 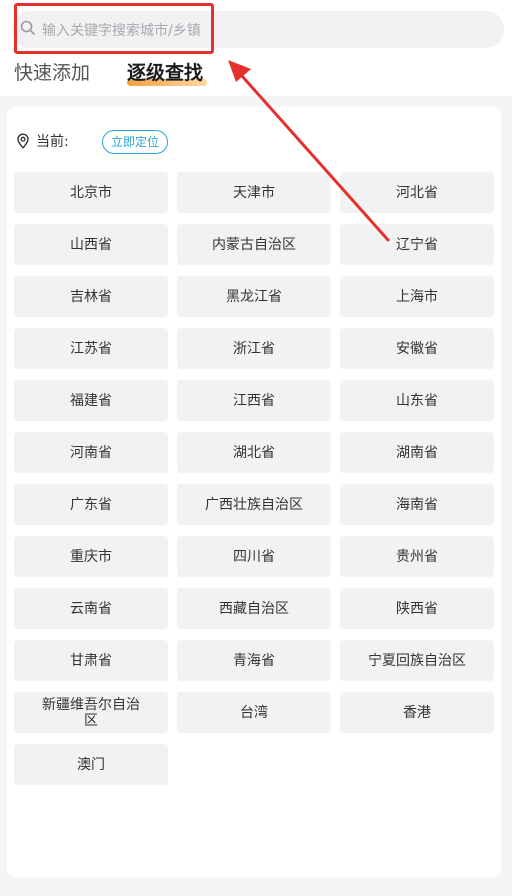 What do you see at coordinates (23, 141) in the screenshot?
I see `location-pin-icon` at bounding box center [23, 141].